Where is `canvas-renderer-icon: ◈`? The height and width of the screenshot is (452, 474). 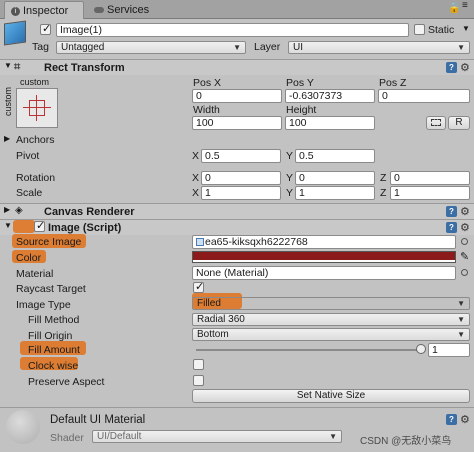
canvas-renderer-icon: ◈ is located at coordinates (19, 210).